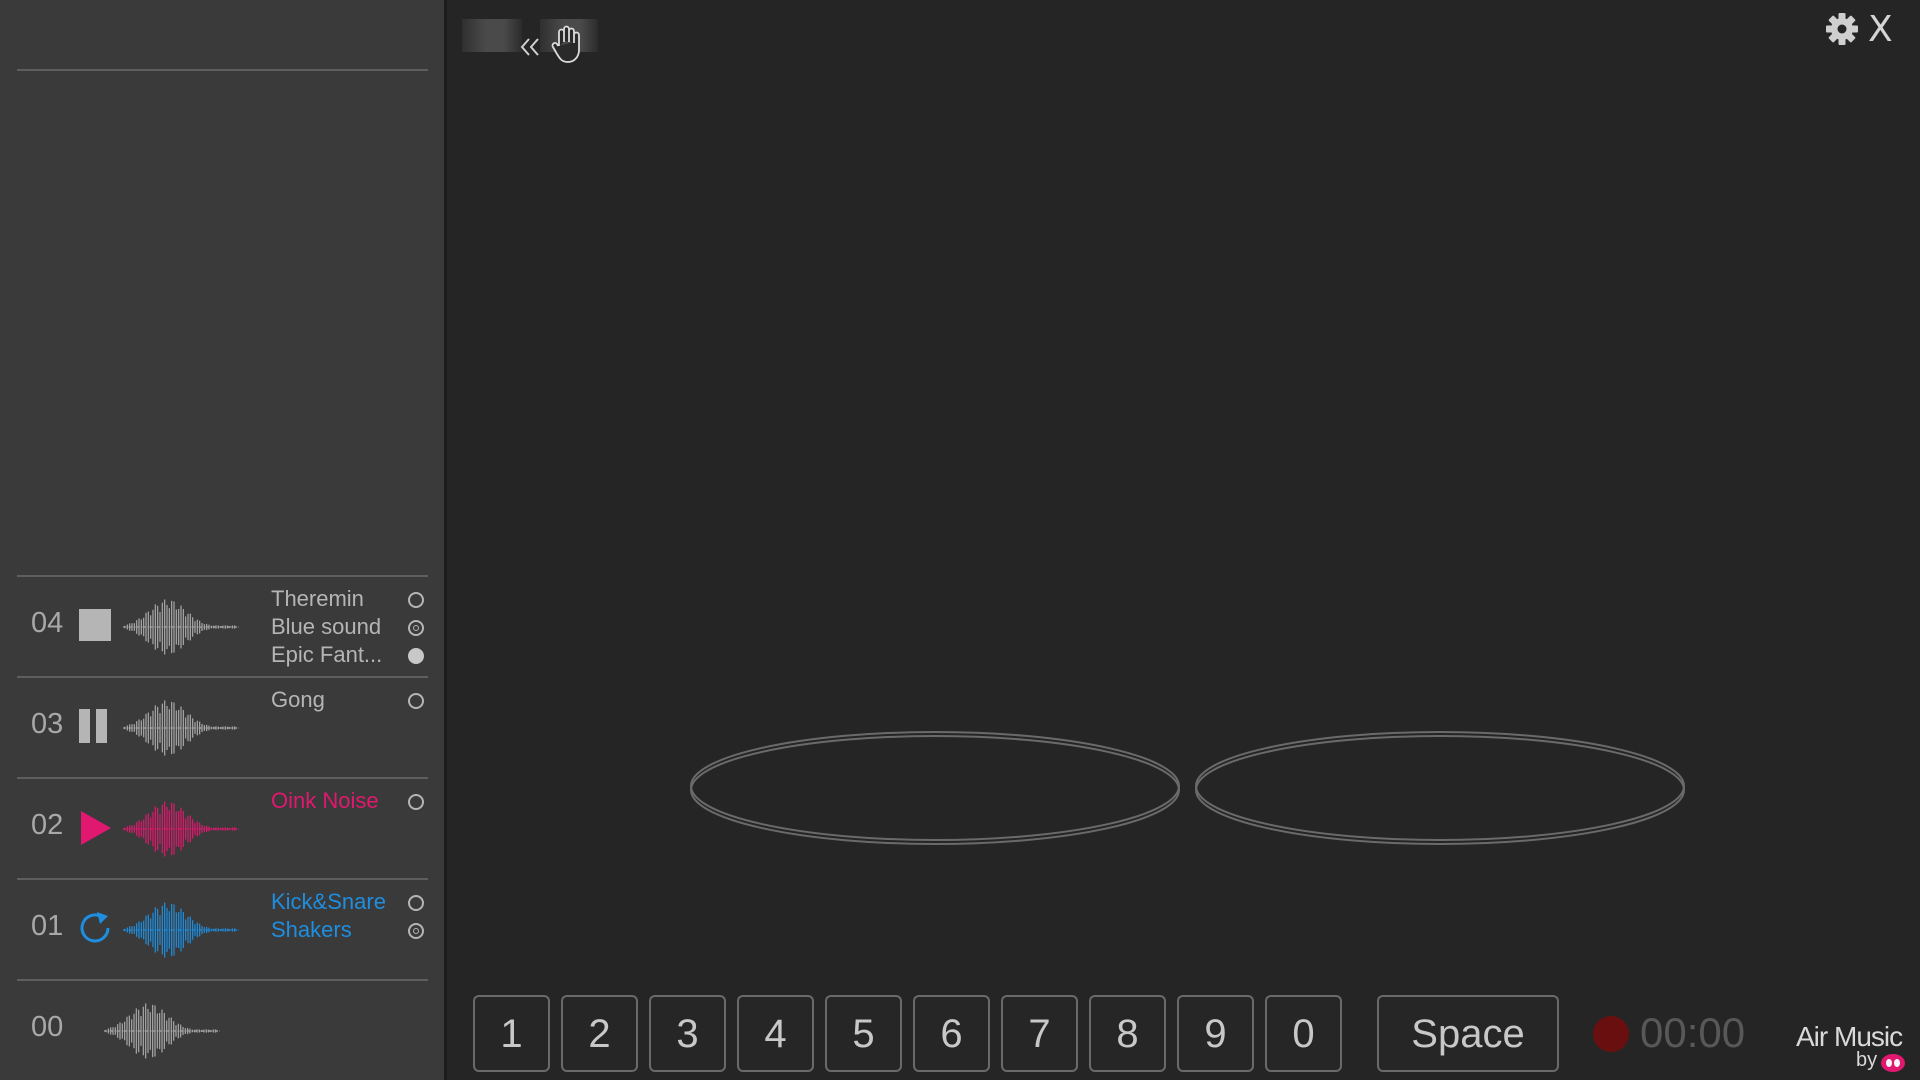  Describe the element at coordinates (1611, 1034) in the screenshot. I see `record-button` at that location.